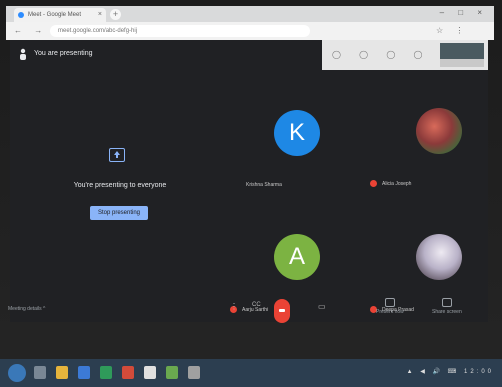 This screenshot has height=387, width=502. What do you see at coordinates (447, 312) in the screenshot?
I see `share-screen-label: Share screen` at bounding box center [447, 312].